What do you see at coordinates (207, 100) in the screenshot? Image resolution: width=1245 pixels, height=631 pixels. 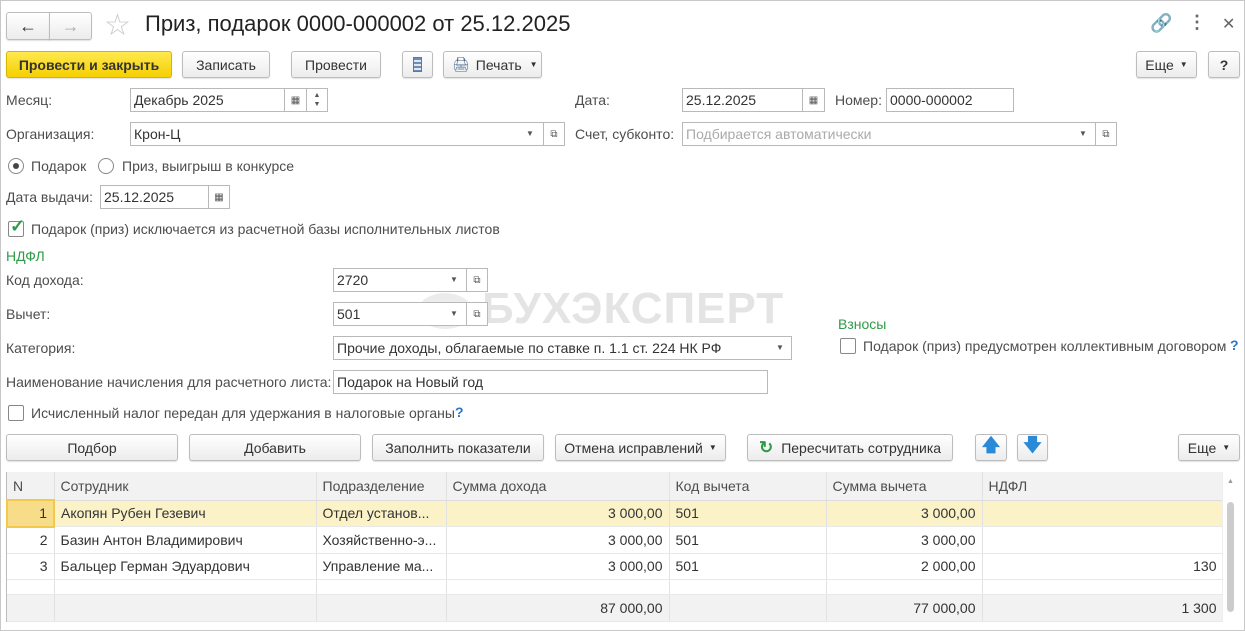 I see `month-input: Декабрь 2025` at bounding box center [207, 100].